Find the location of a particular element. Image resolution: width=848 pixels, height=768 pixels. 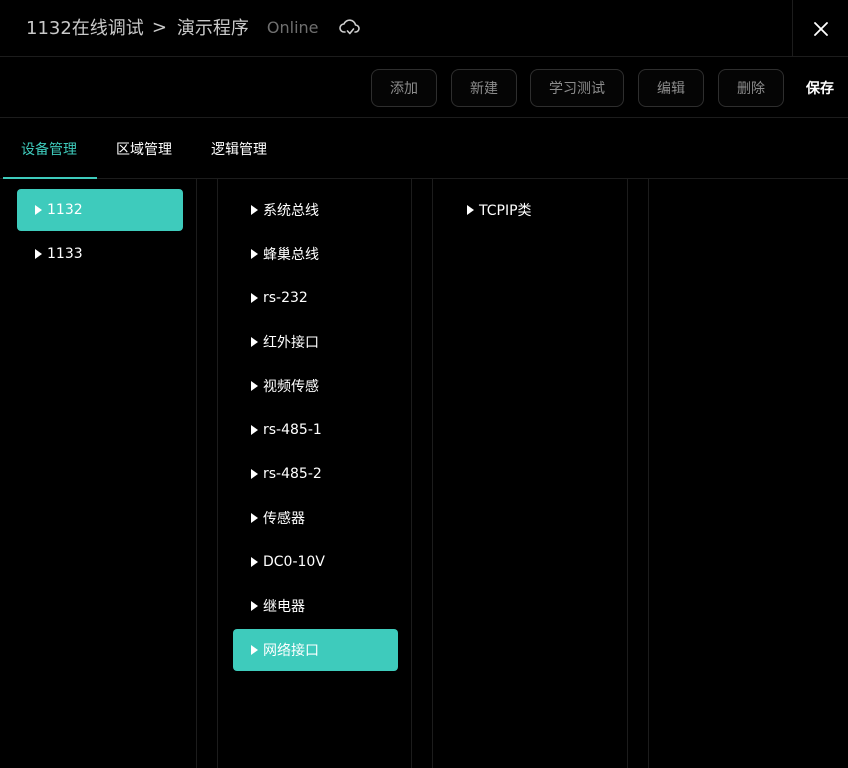

interface-item-label: 传感器 is located at coordinates (284, 519).